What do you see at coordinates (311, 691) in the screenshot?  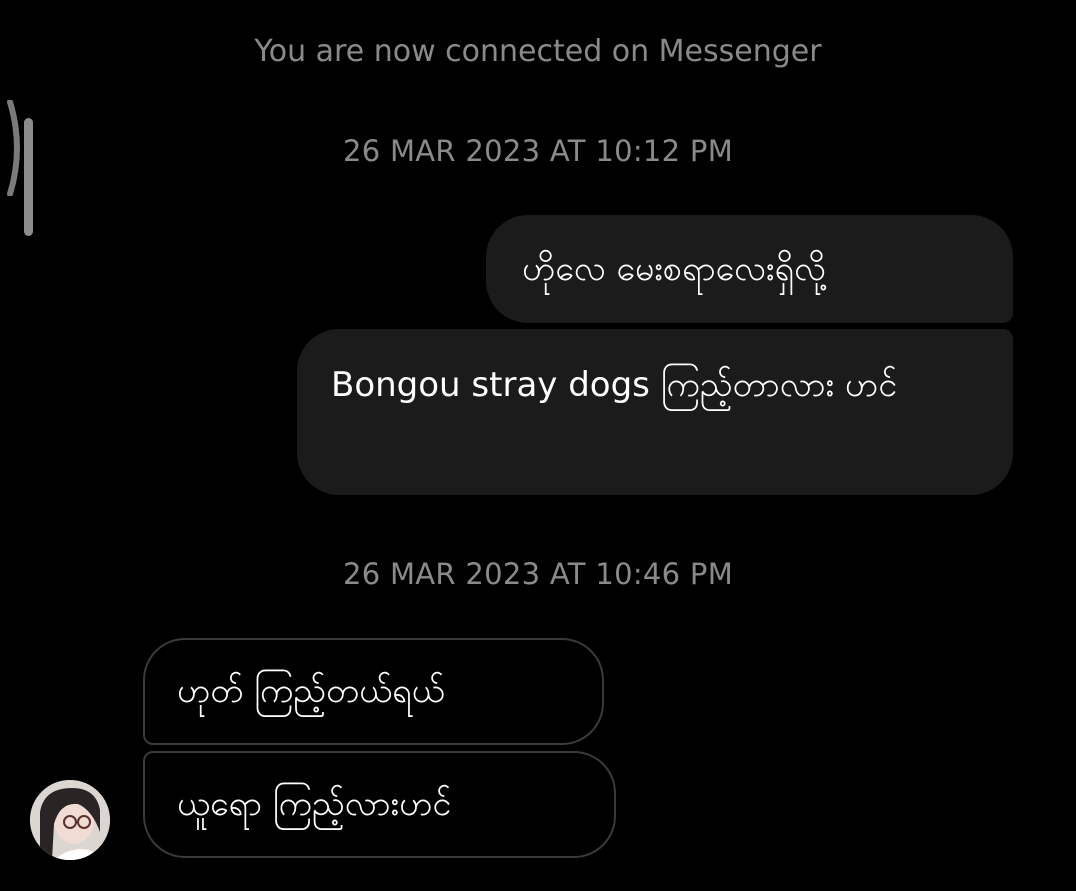 I see `message-text: ဟုတ် ကြည့်တယ်ရယ်` at bounding box center [311, 691].